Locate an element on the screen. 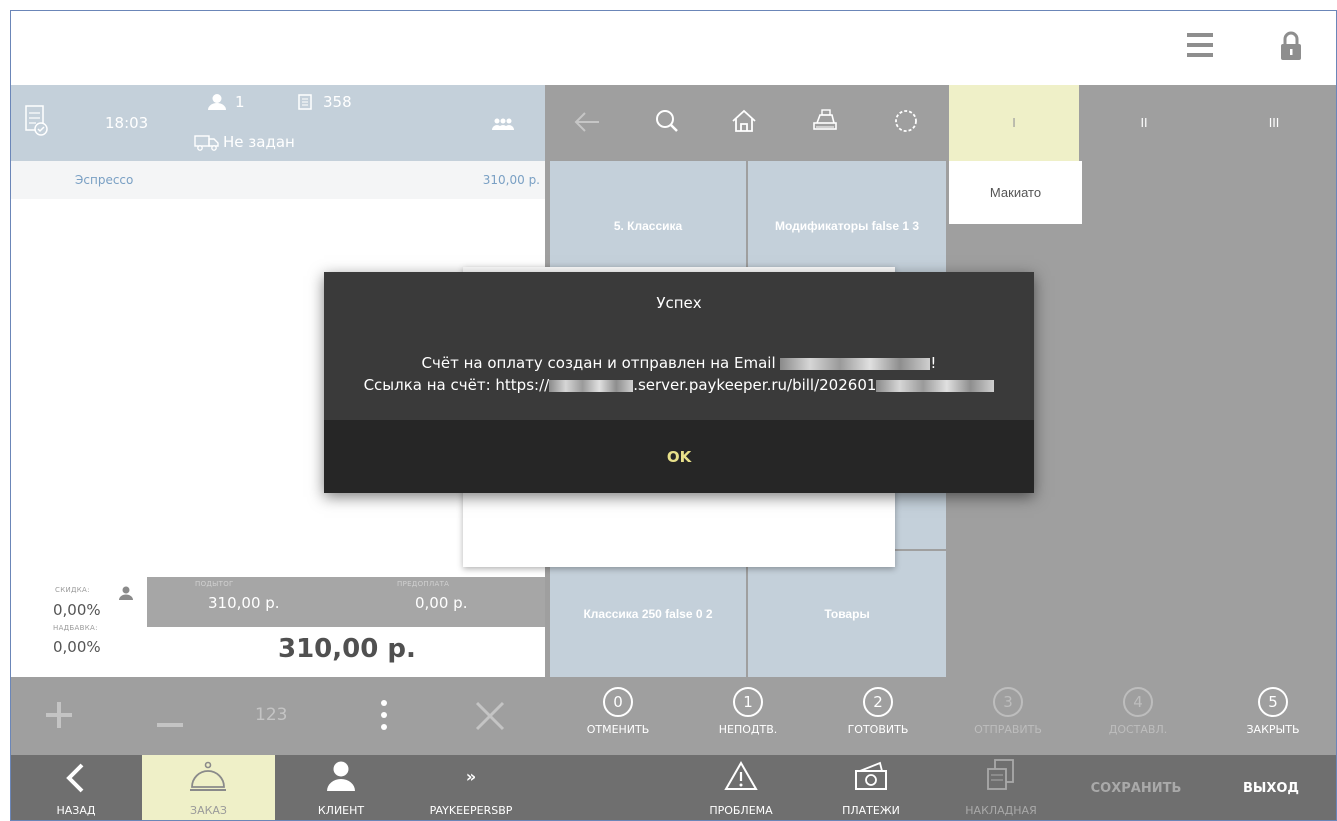  order-doc-icon is located at coordinates (37, 123).